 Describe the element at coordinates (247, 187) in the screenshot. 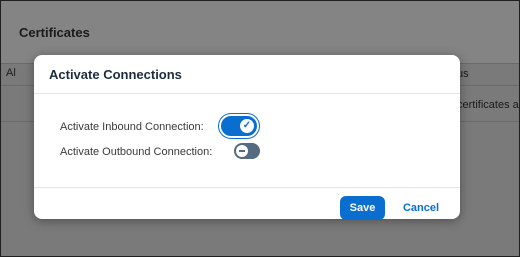

I see `dialog-footer-divider` at that location.